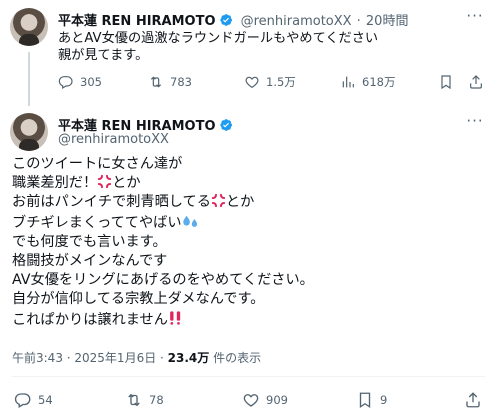  I want to click on bookmark-button: 9, so click(371, 400).